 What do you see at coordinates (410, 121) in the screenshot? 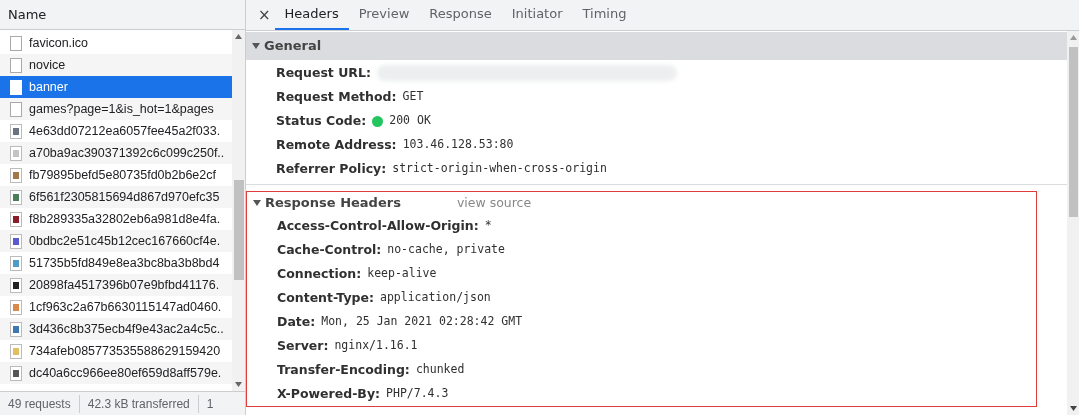
I see `header-value: 200 OK` at bounding box center [410, 121].